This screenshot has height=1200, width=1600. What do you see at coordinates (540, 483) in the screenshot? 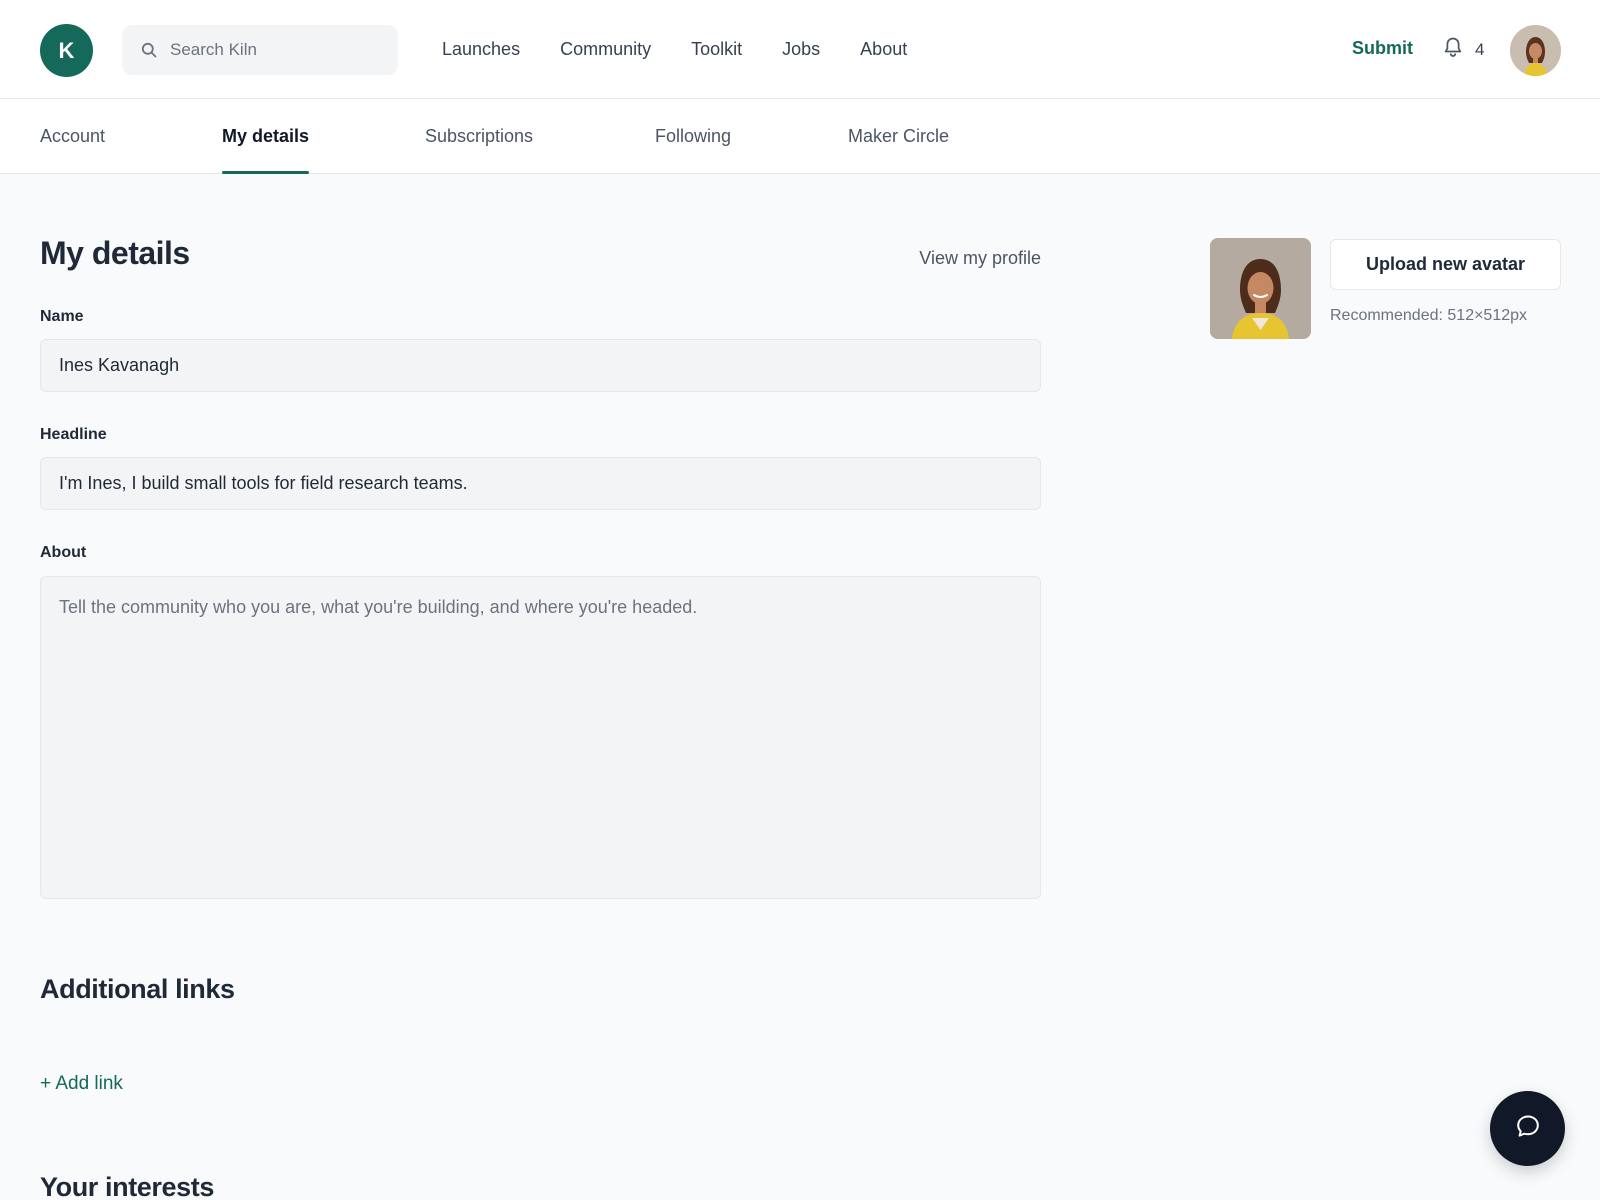
I see `headline-field` at bounding box center [540, 483].